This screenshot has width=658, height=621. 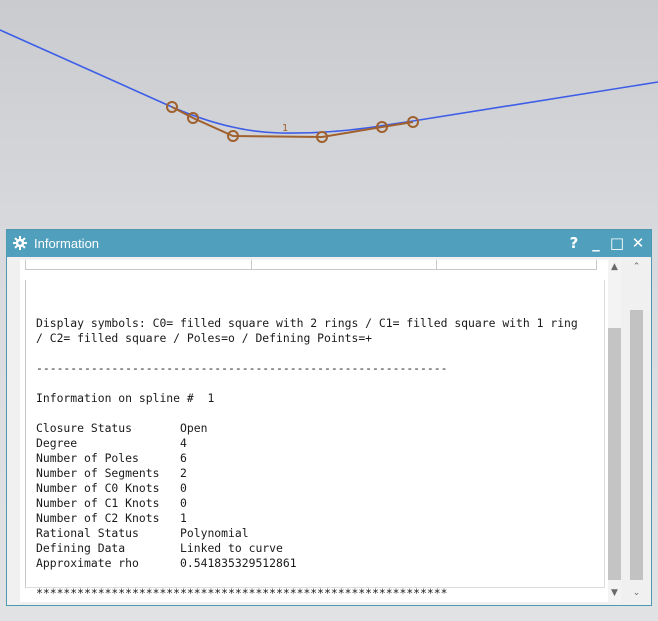 What do you see at coordinates (614, 454) in the screenshot?
I see `inner-scroll-thumb` at bounding box center [614, 454].